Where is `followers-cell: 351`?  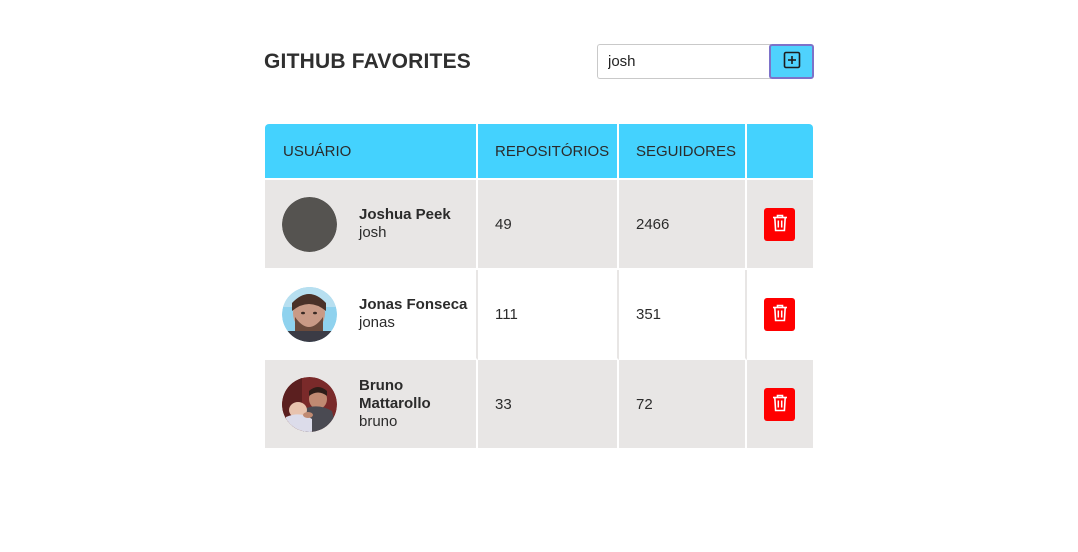 followers-cell: 351 is located at coordinates (683, 315).